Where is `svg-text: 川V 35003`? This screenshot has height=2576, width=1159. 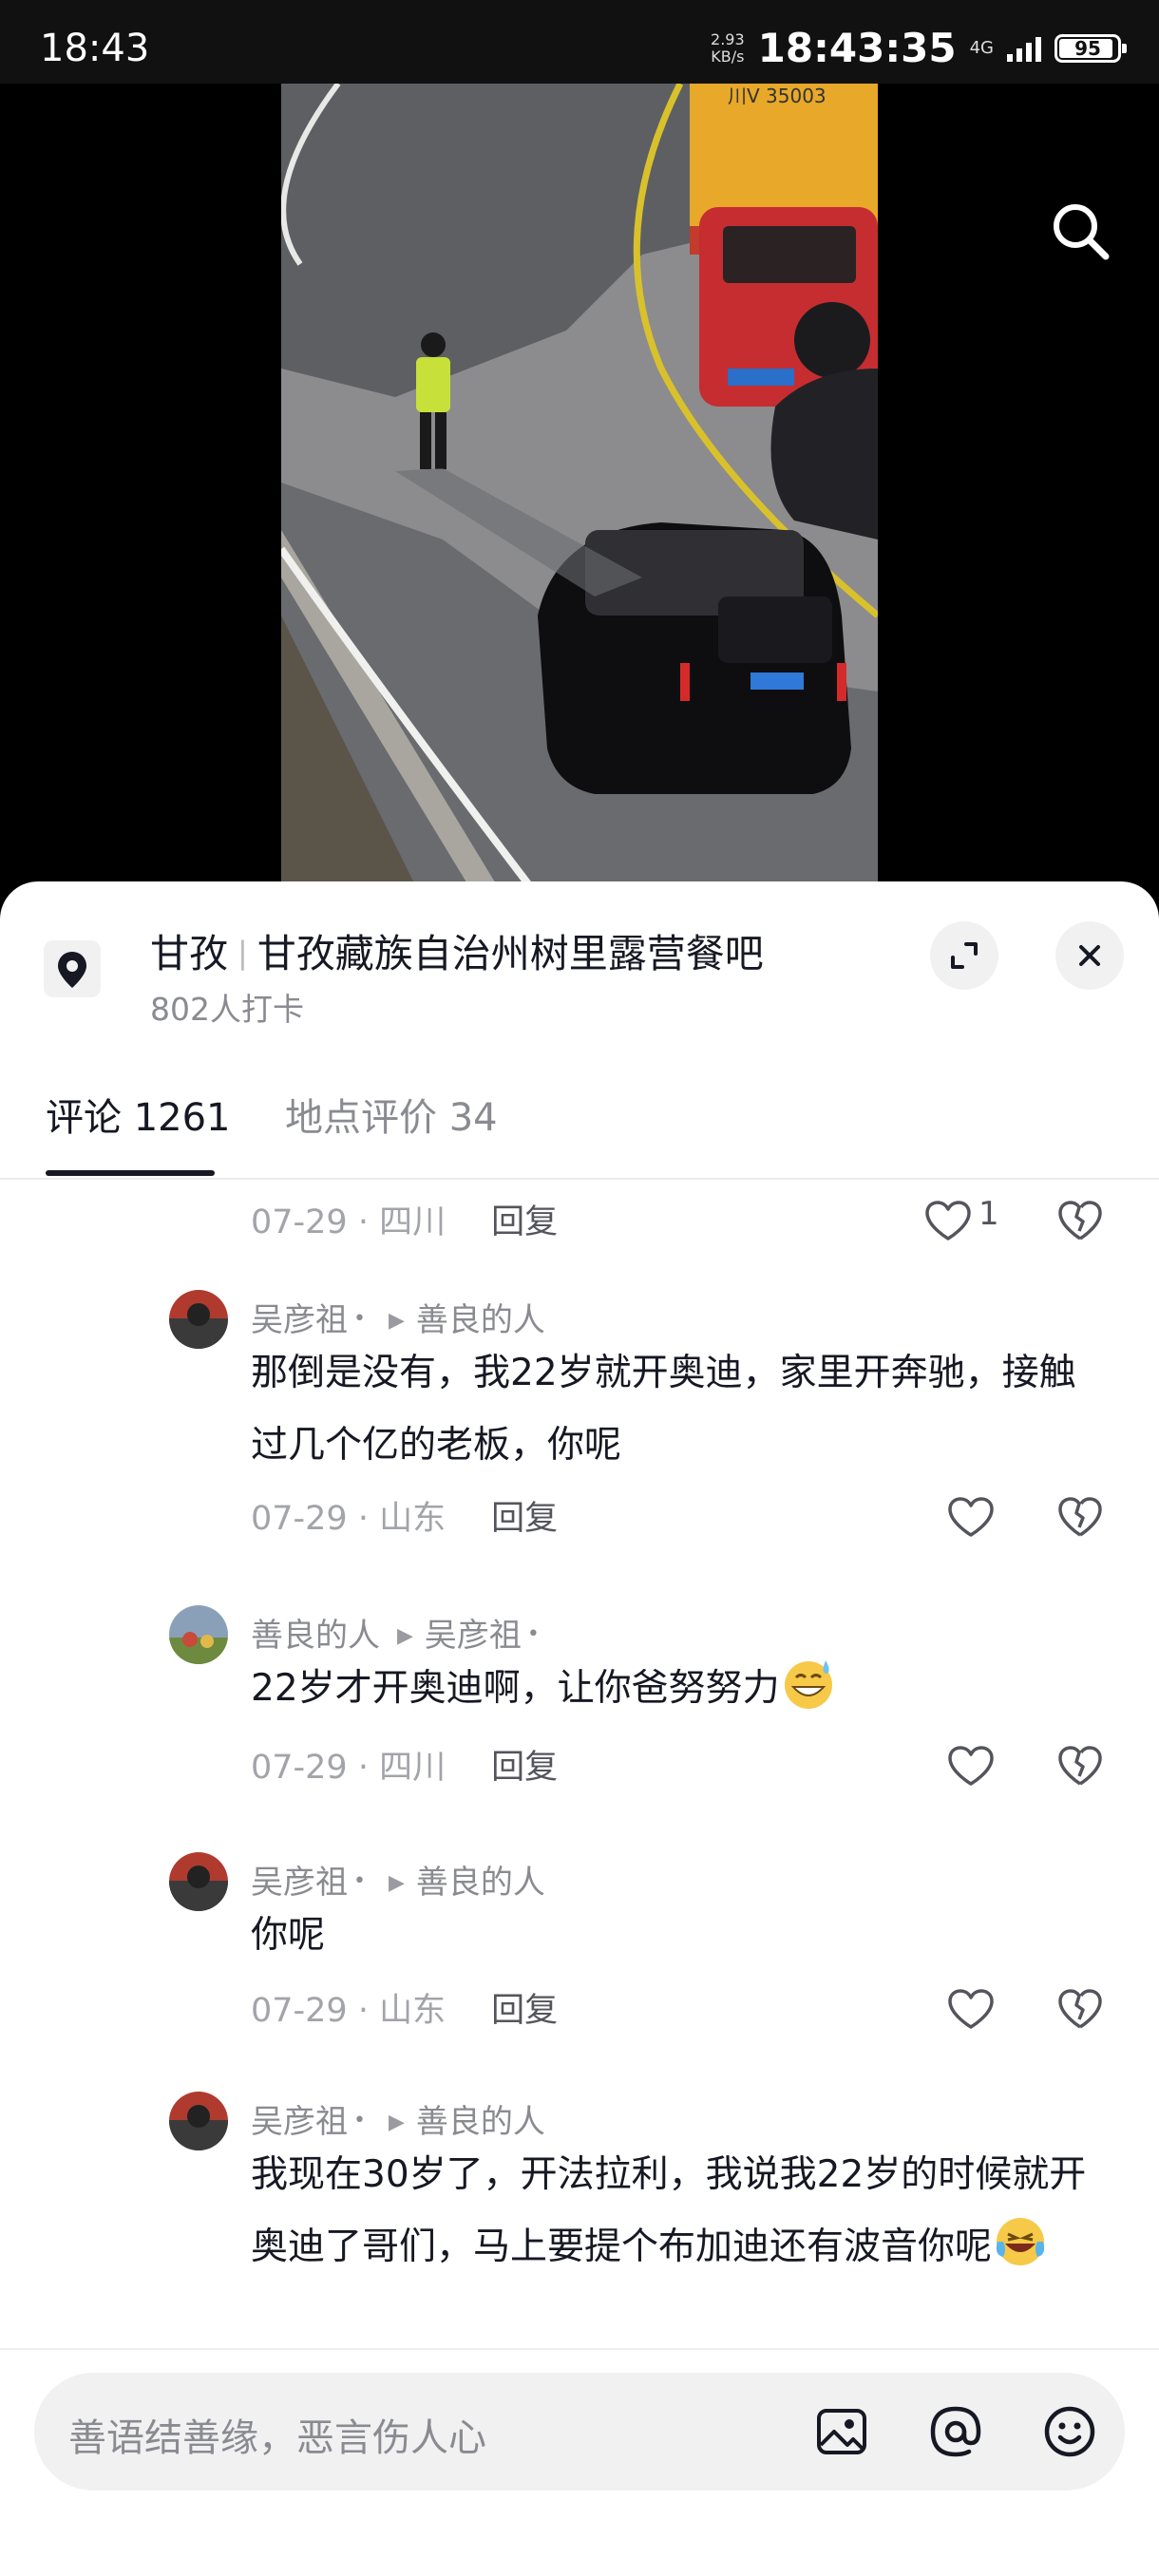 svg-text: 川V 35003 is located at coordinates (777, 96).